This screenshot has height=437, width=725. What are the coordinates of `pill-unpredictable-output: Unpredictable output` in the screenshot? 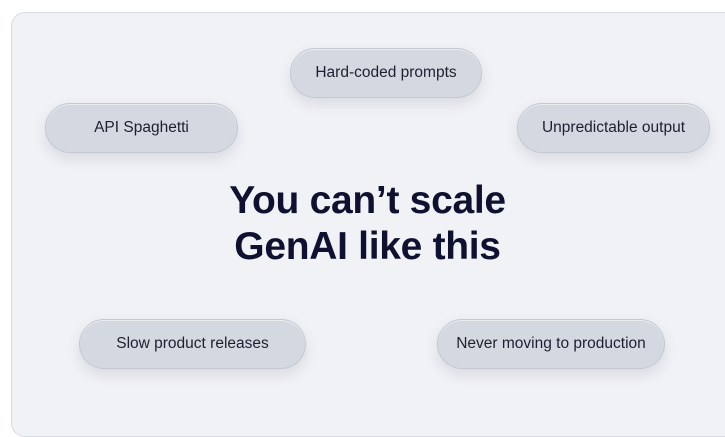 It's located at (613, 128).